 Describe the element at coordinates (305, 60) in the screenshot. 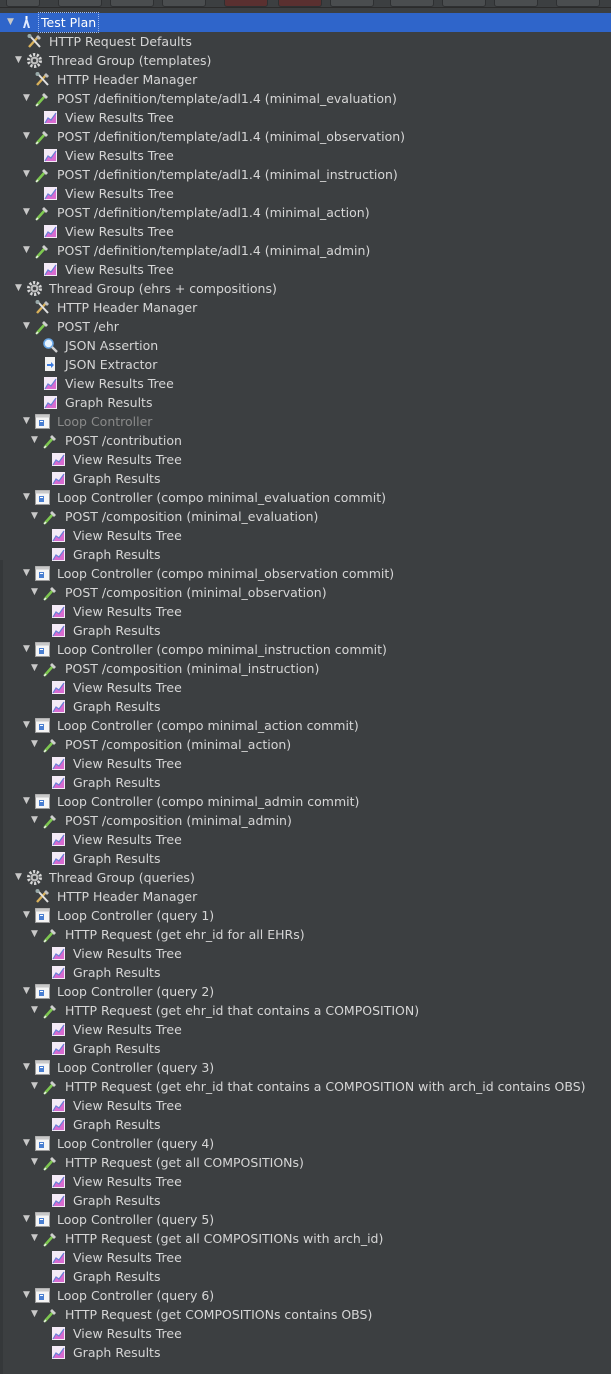

I see `thread-group-node: ▼ Thread Group (templates)` at that location.